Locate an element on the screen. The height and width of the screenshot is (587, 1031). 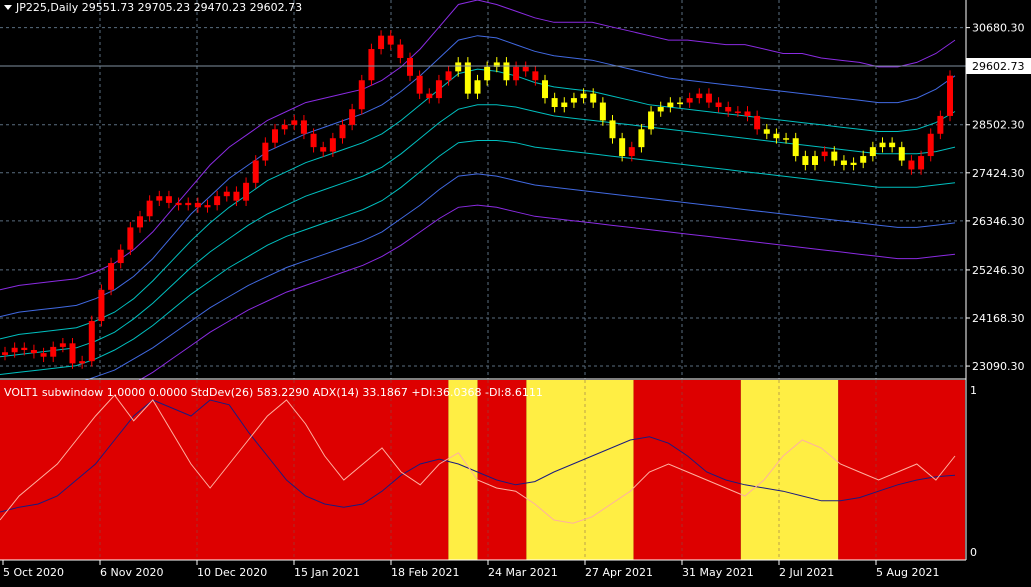
time-tick-label: 6 Nov 2020 is located at coordinates (131, 572).